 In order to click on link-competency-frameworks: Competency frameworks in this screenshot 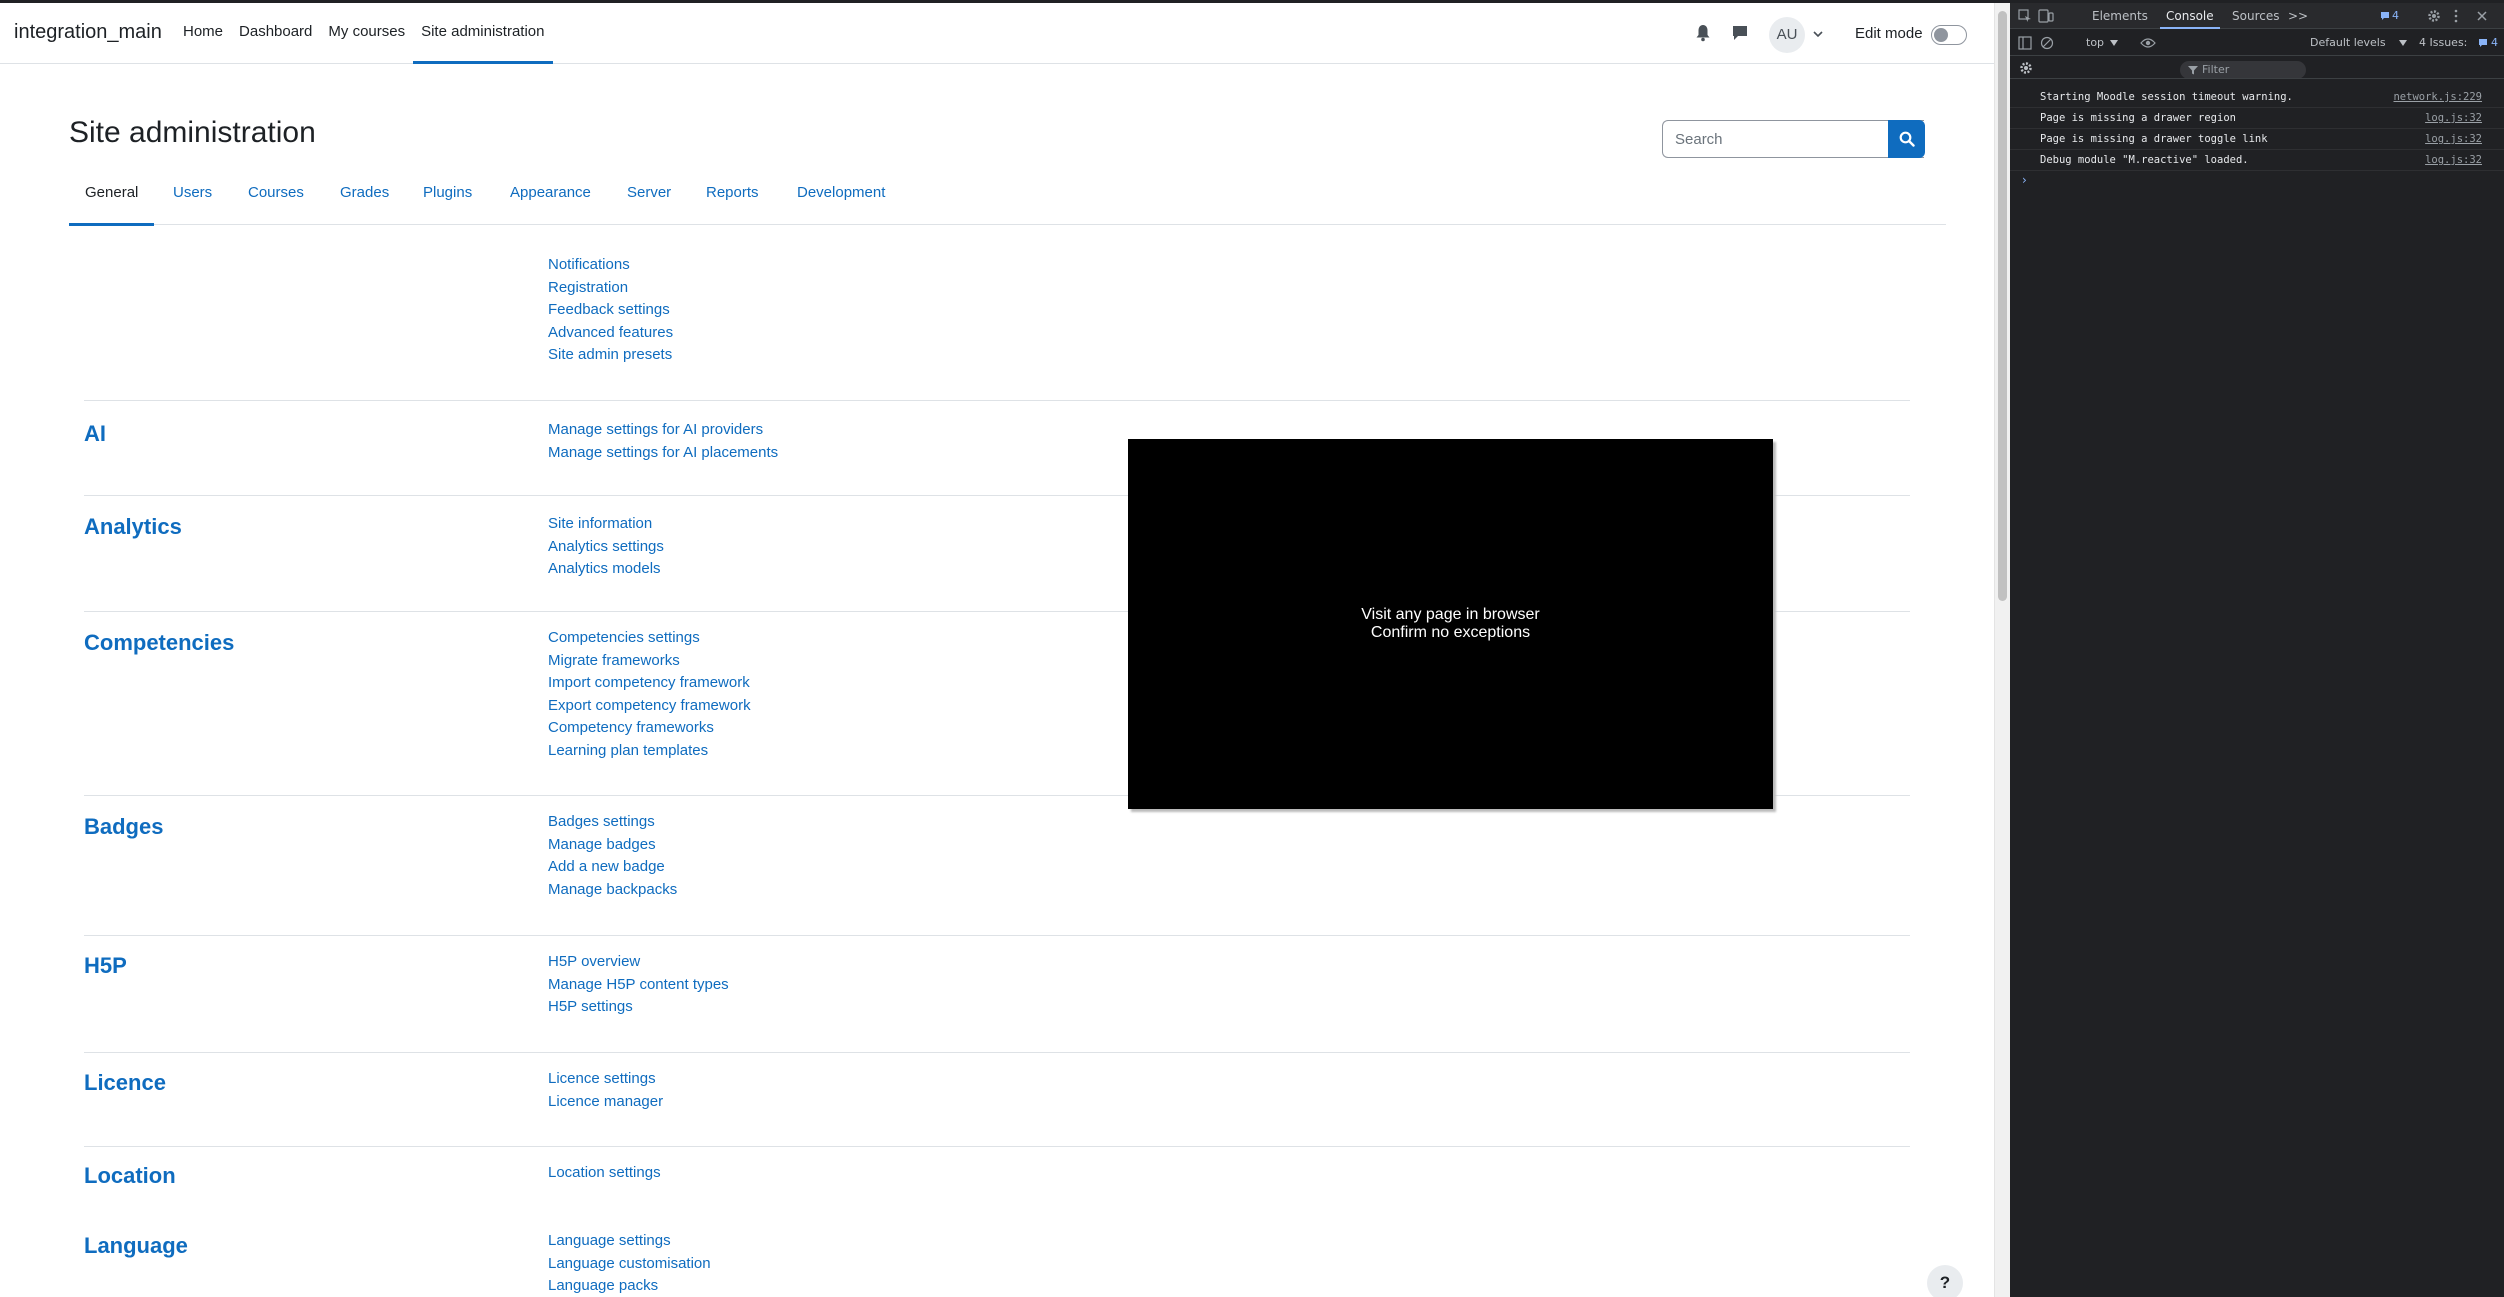, I will do `click(649, 728)`.